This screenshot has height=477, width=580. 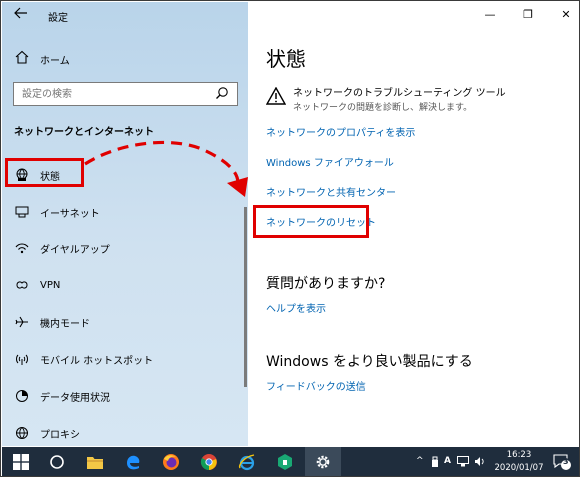 What do you see at coordinates (463, 463) in the screenshot?
I see `network-tray-icon` at bounding box center [463, 463].